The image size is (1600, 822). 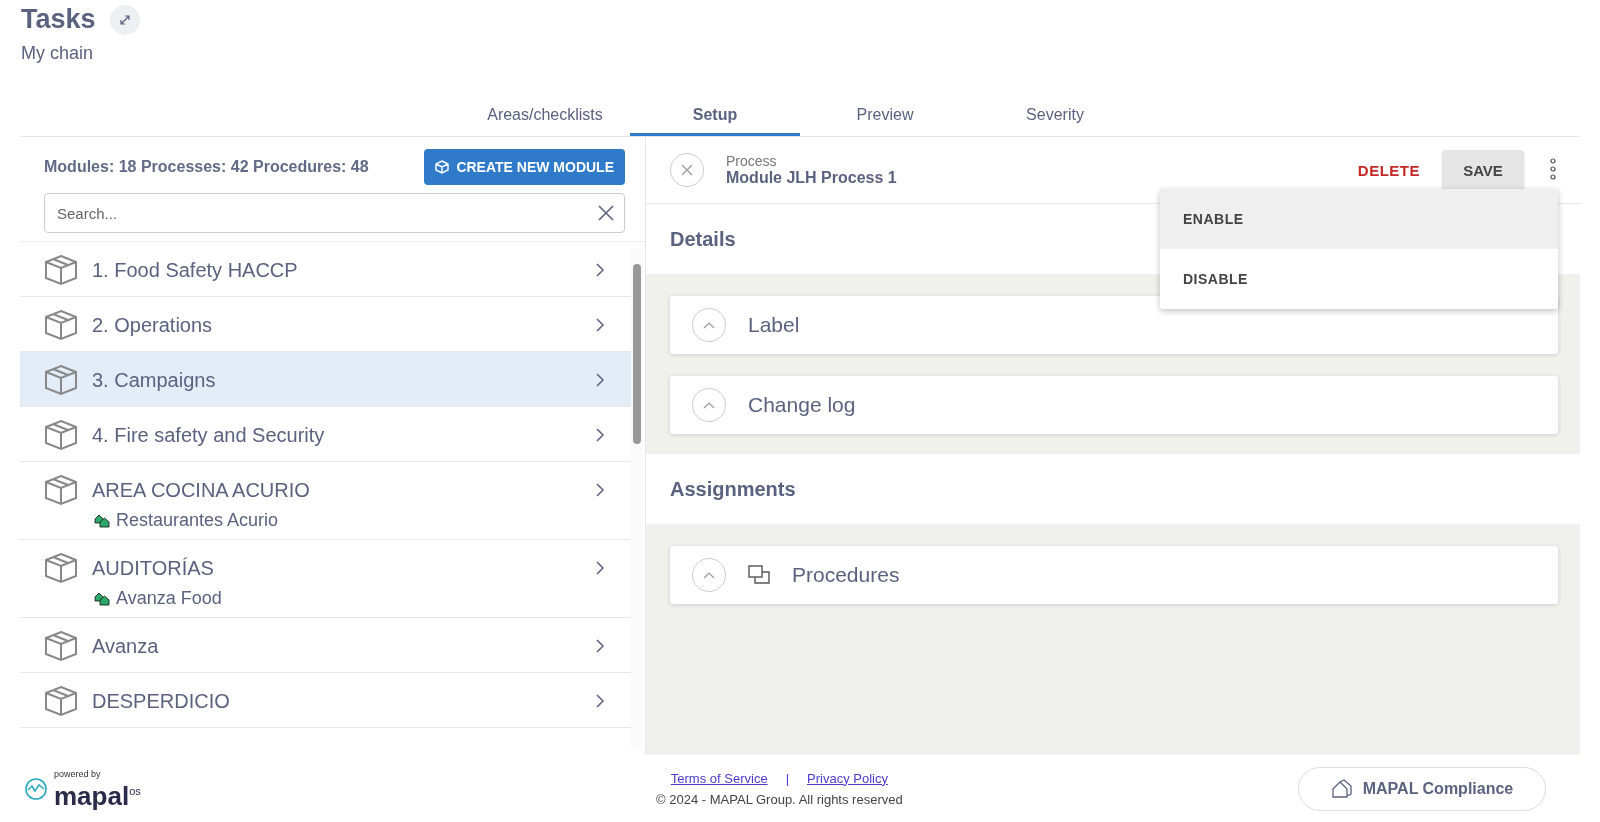 What do you see at coordinates (124, 19) in the screenshot?
I see `expand-icon` at bounding box center [124, 19].